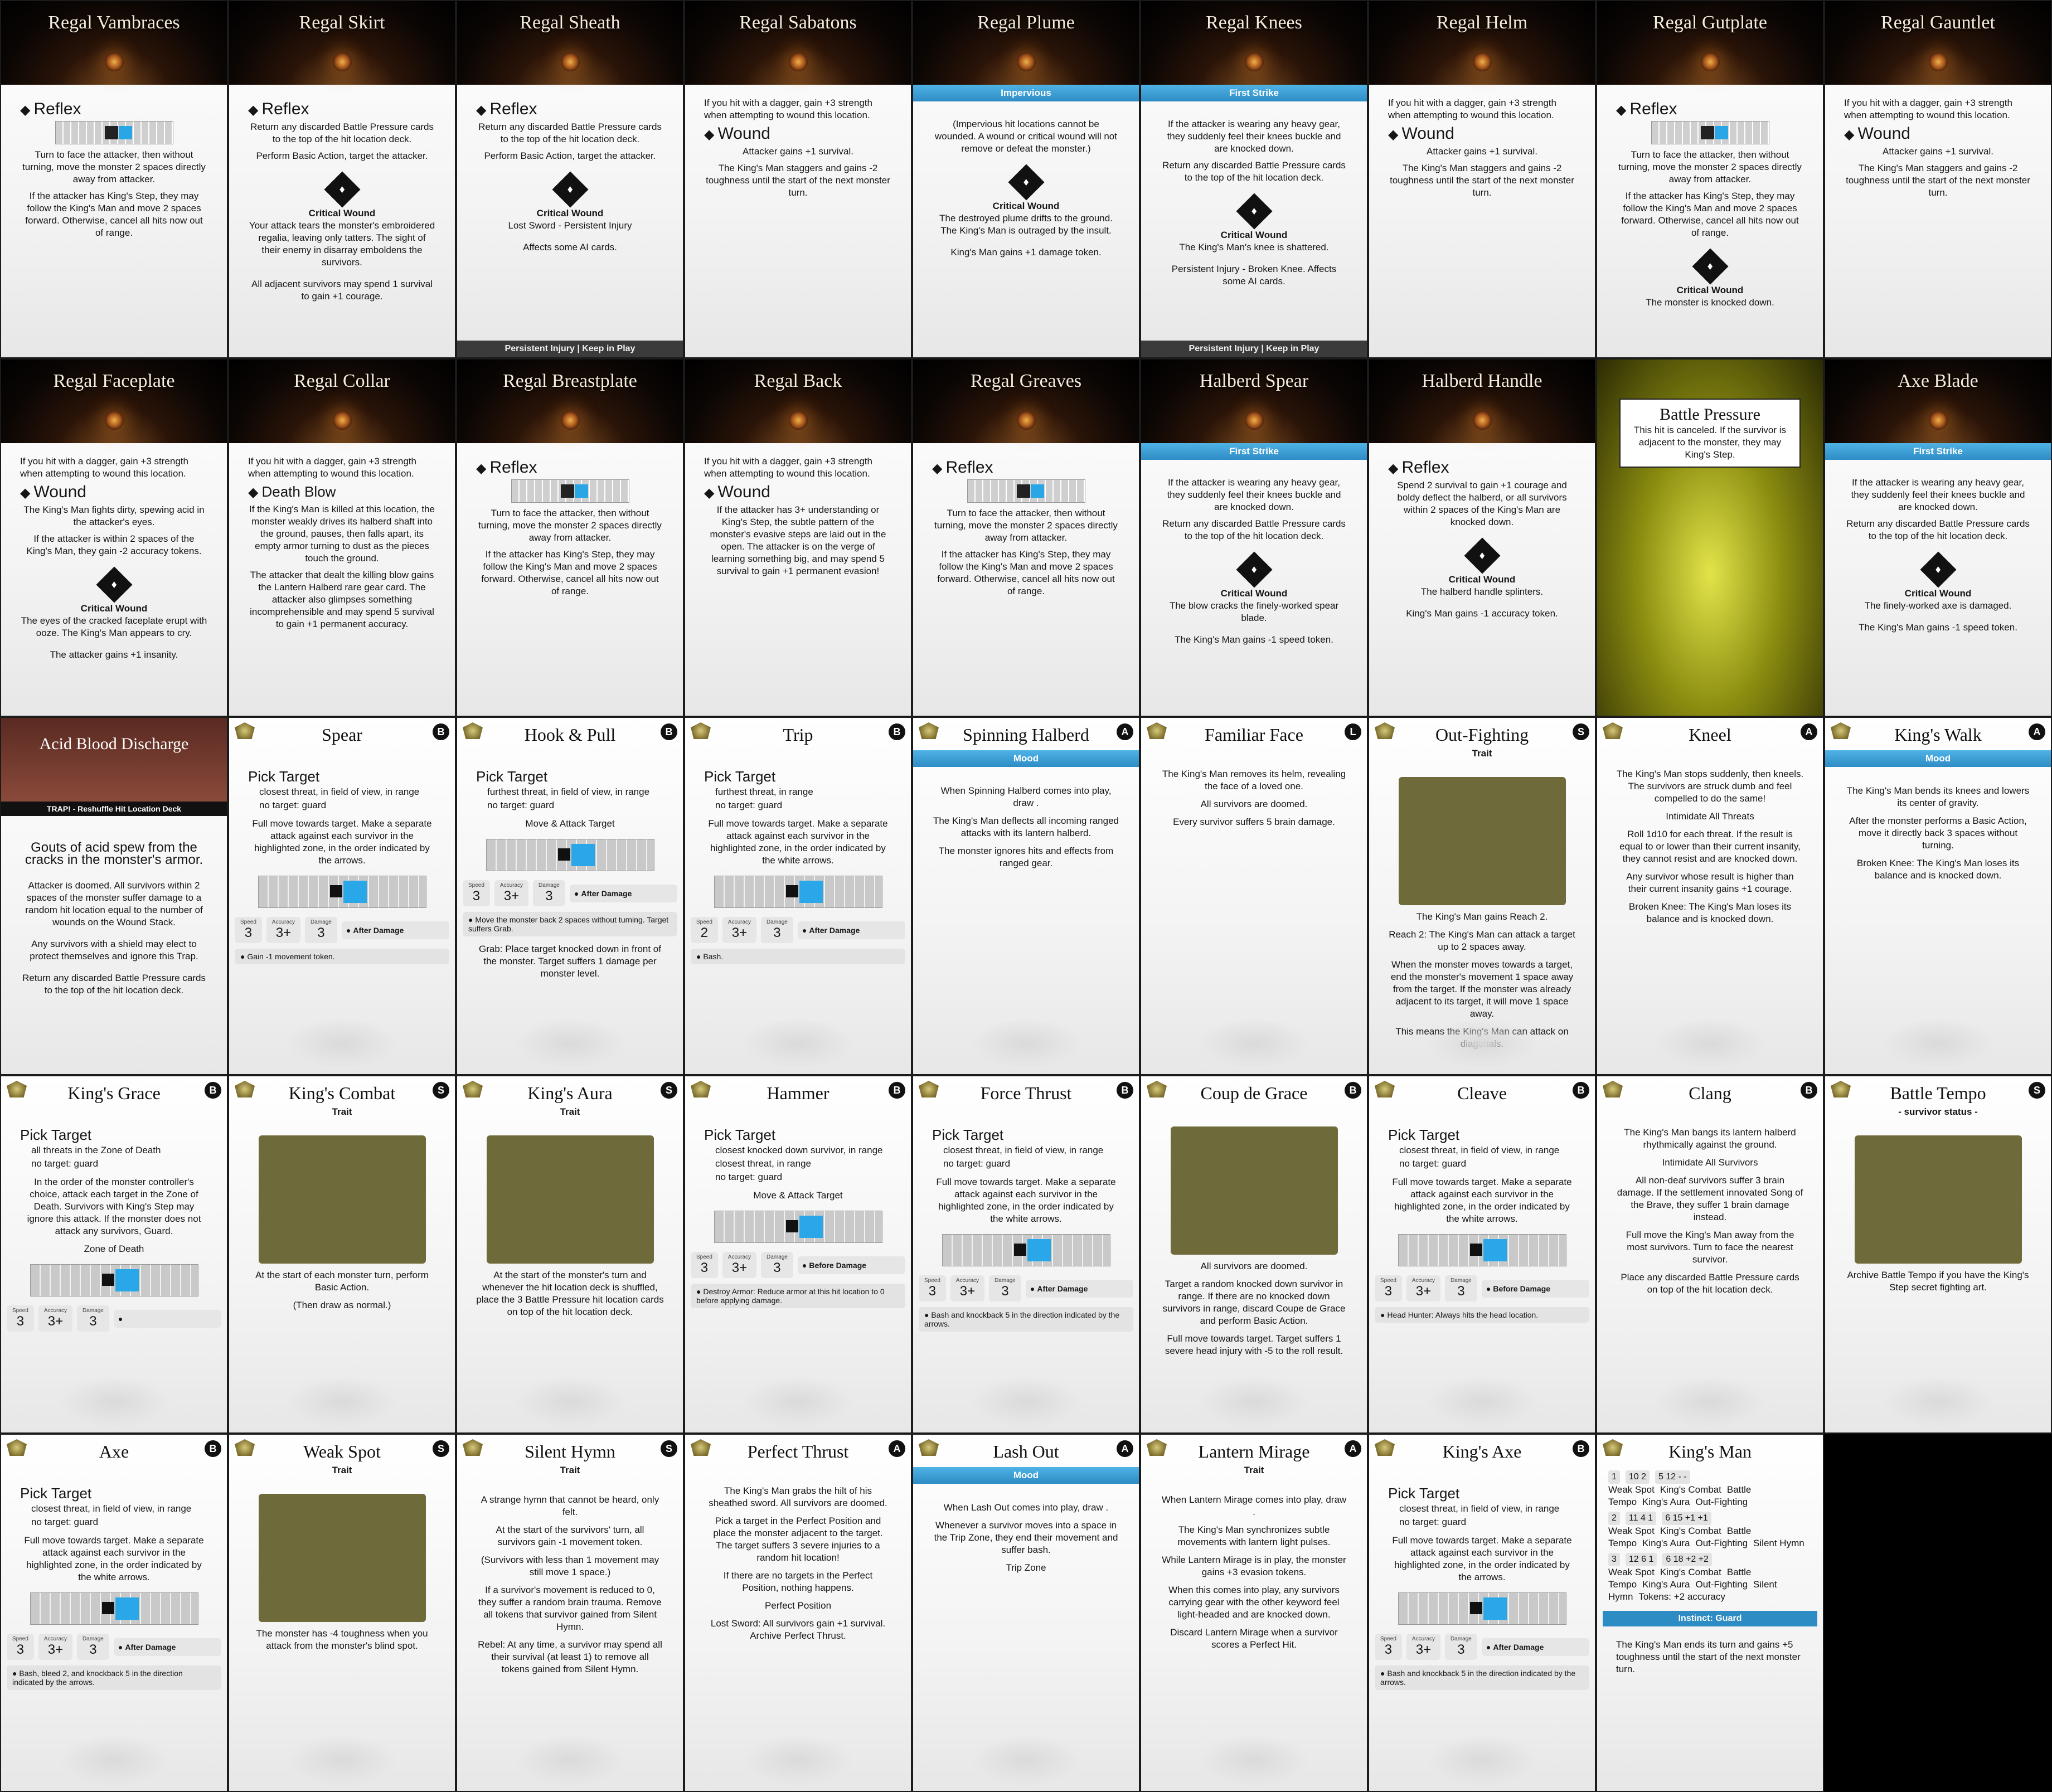 This screenshot has height=1792, width=2052. I want to click on trait-item: King's Combat, so click(1690, 1531).